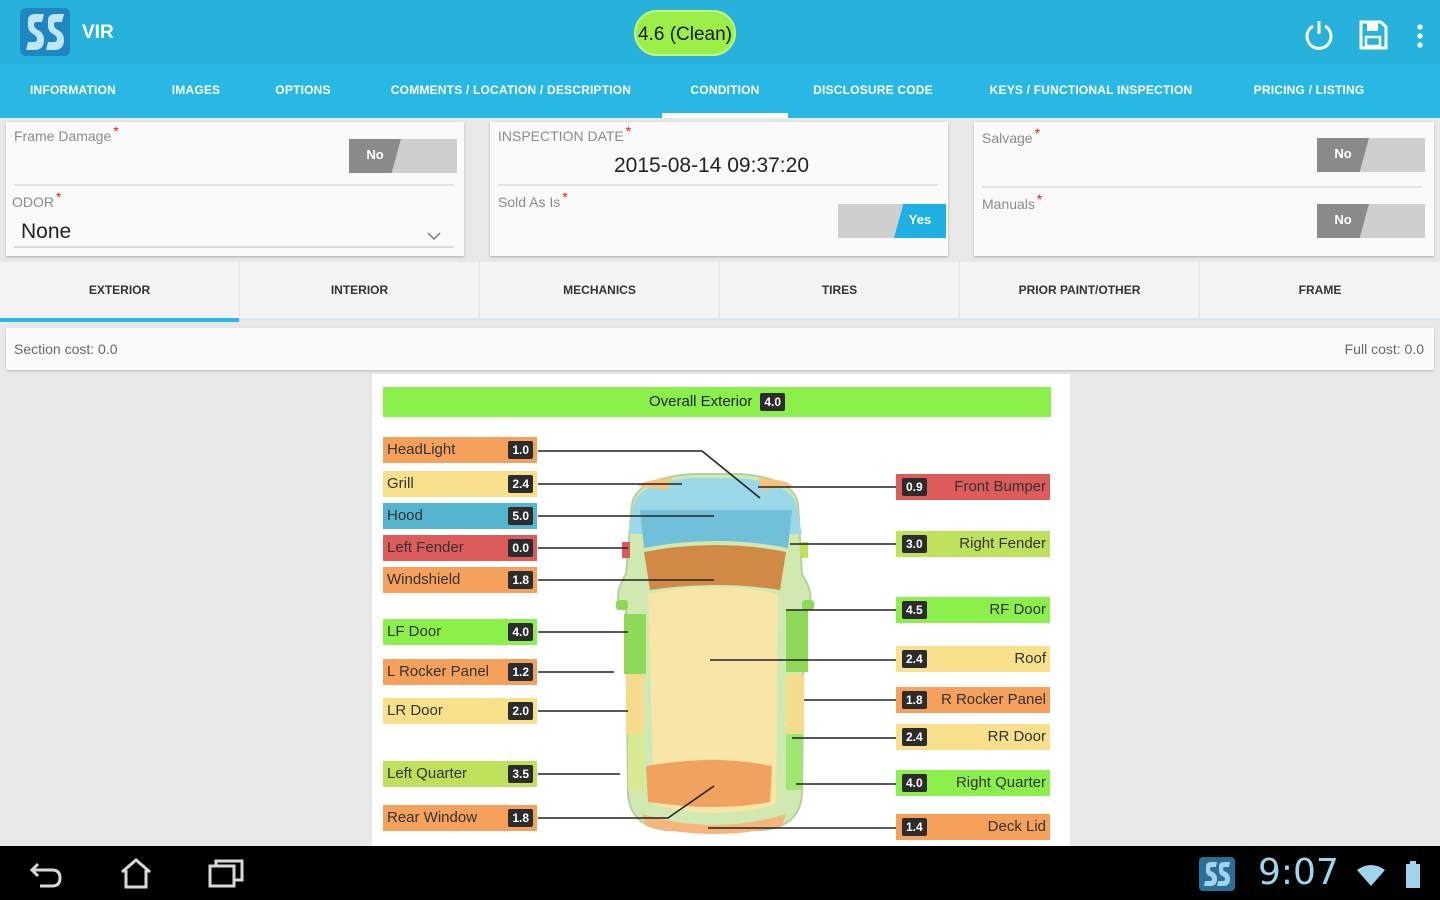 This screenshot has height=900, width=1440. Describe the element at coordinates (46, 232) in the screenshot. I see `odor-select: None` at that location.